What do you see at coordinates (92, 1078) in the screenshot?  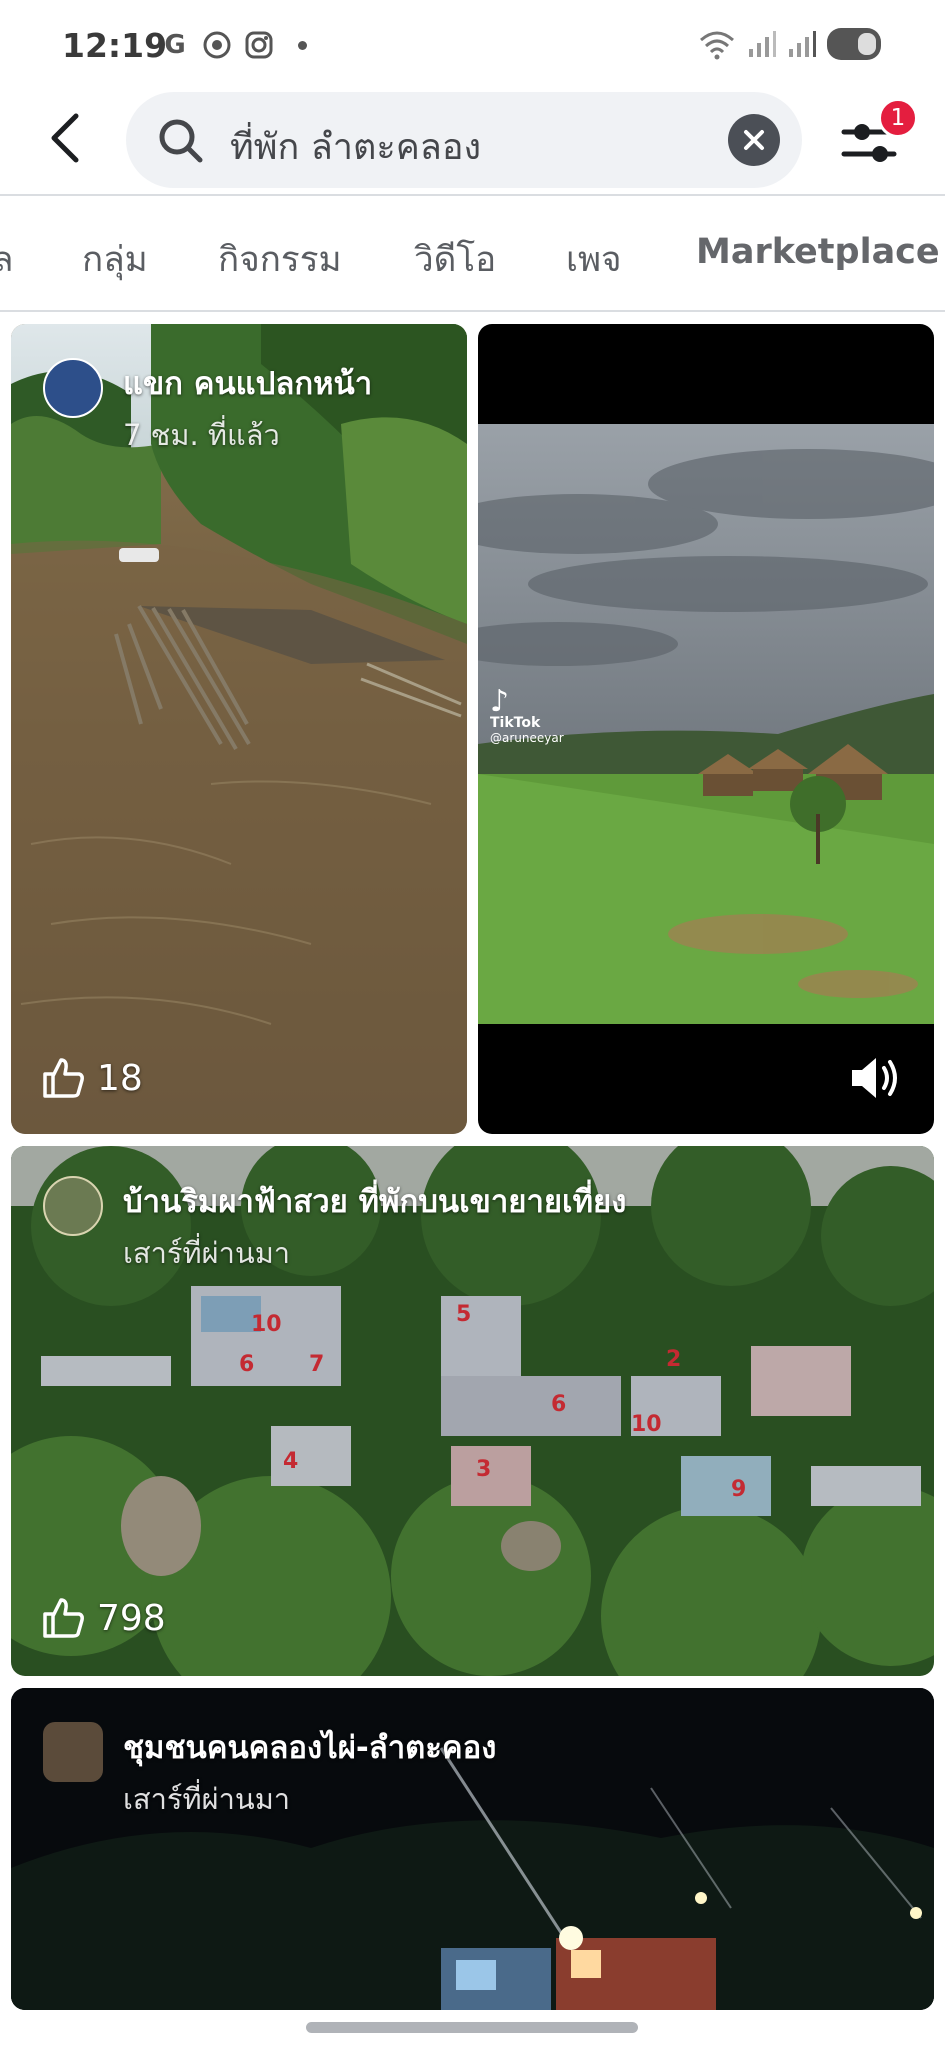 I see `like-count-row: 18` at bounding box center [92, 1078].